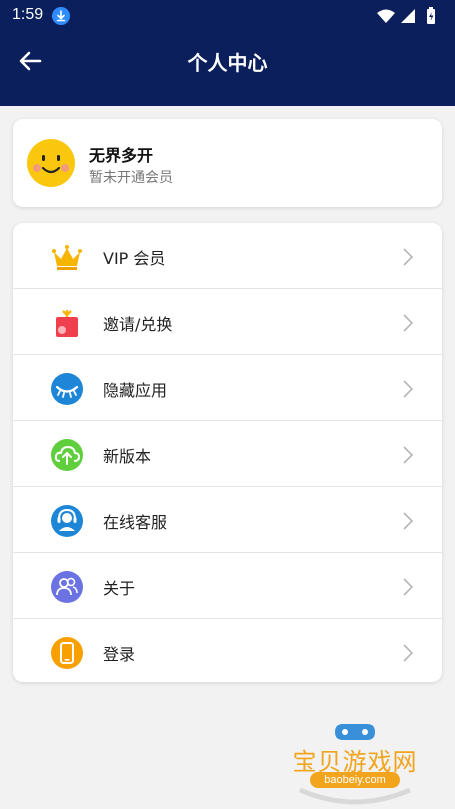 This screenshot has height=809, width=455. I want to click on menu-item-new-version: 新版本, so click(227, 454).